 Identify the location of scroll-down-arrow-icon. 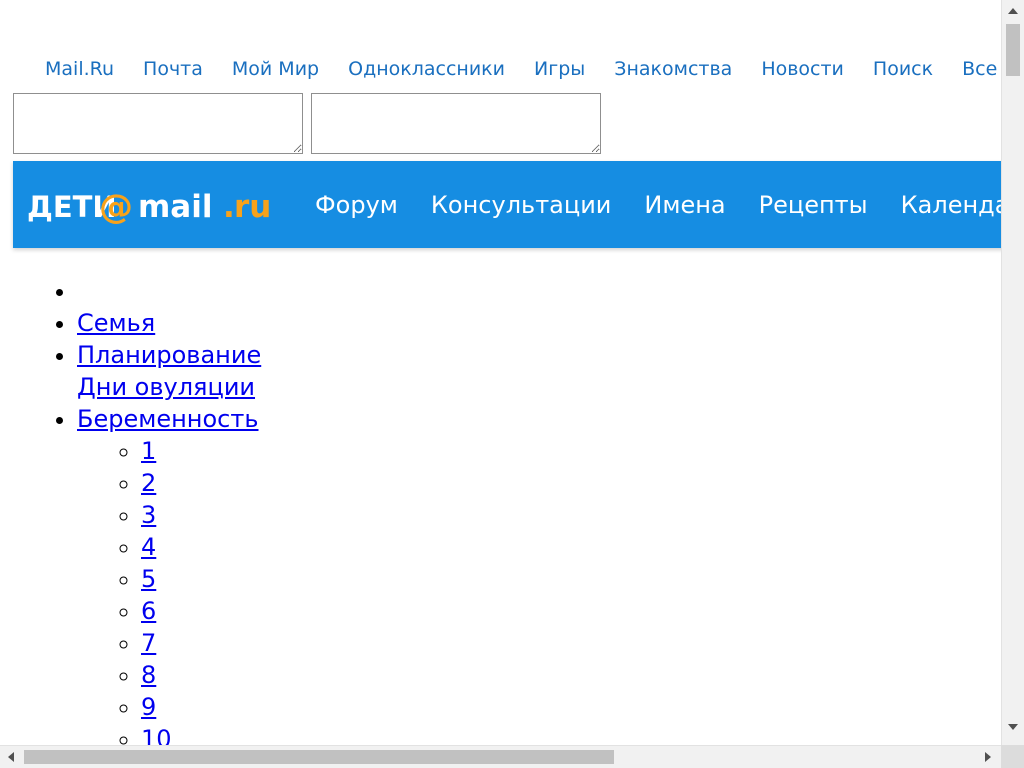
(1013, 727).